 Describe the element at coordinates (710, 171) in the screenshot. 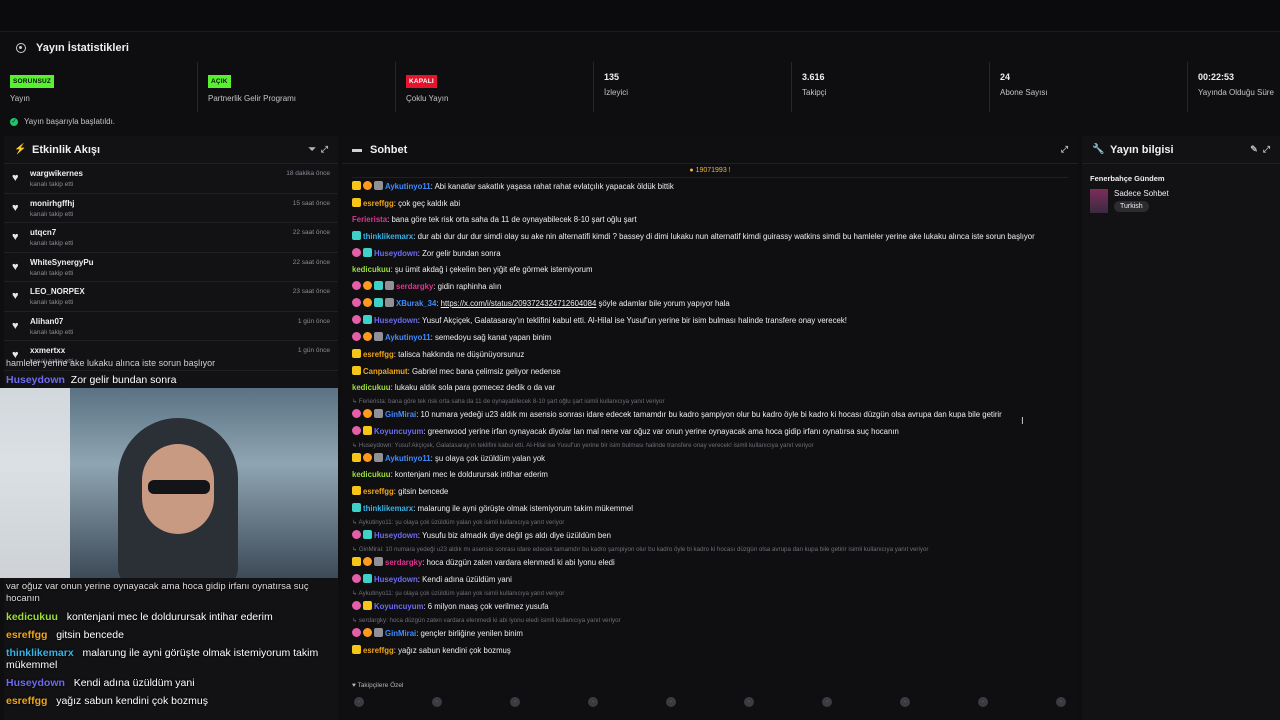

I see `pinned-message: ● 19071993 !` at that location.